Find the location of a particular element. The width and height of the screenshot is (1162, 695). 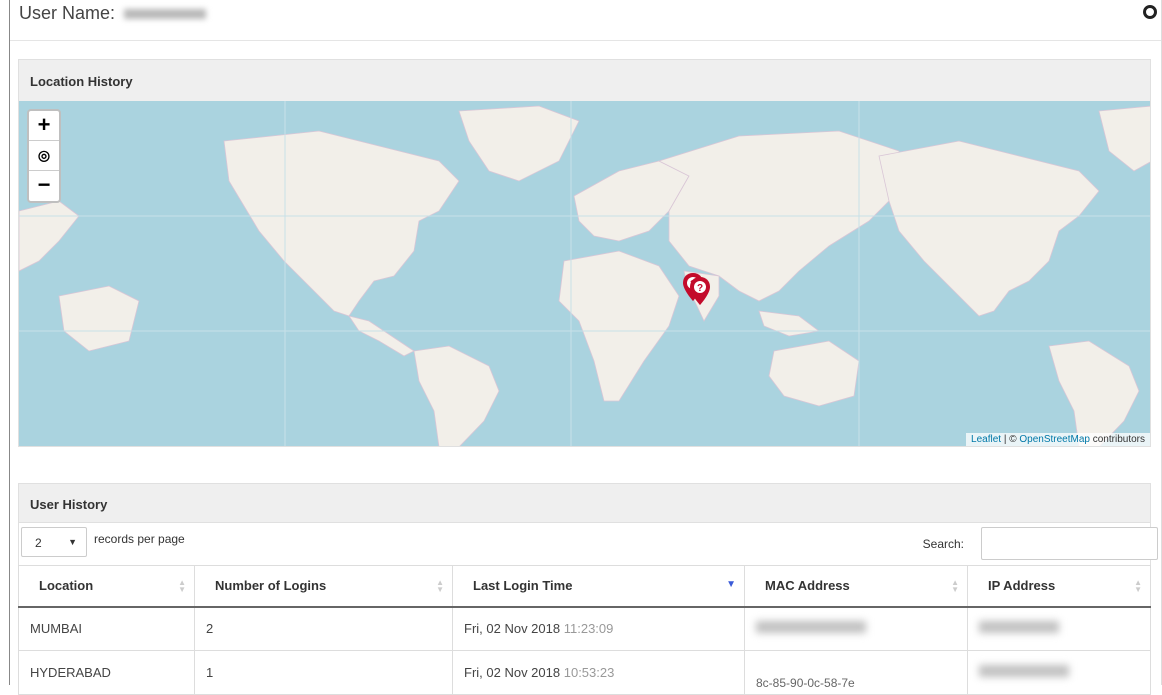

world-view-button: ◎ is located at coordinates (44, 156).